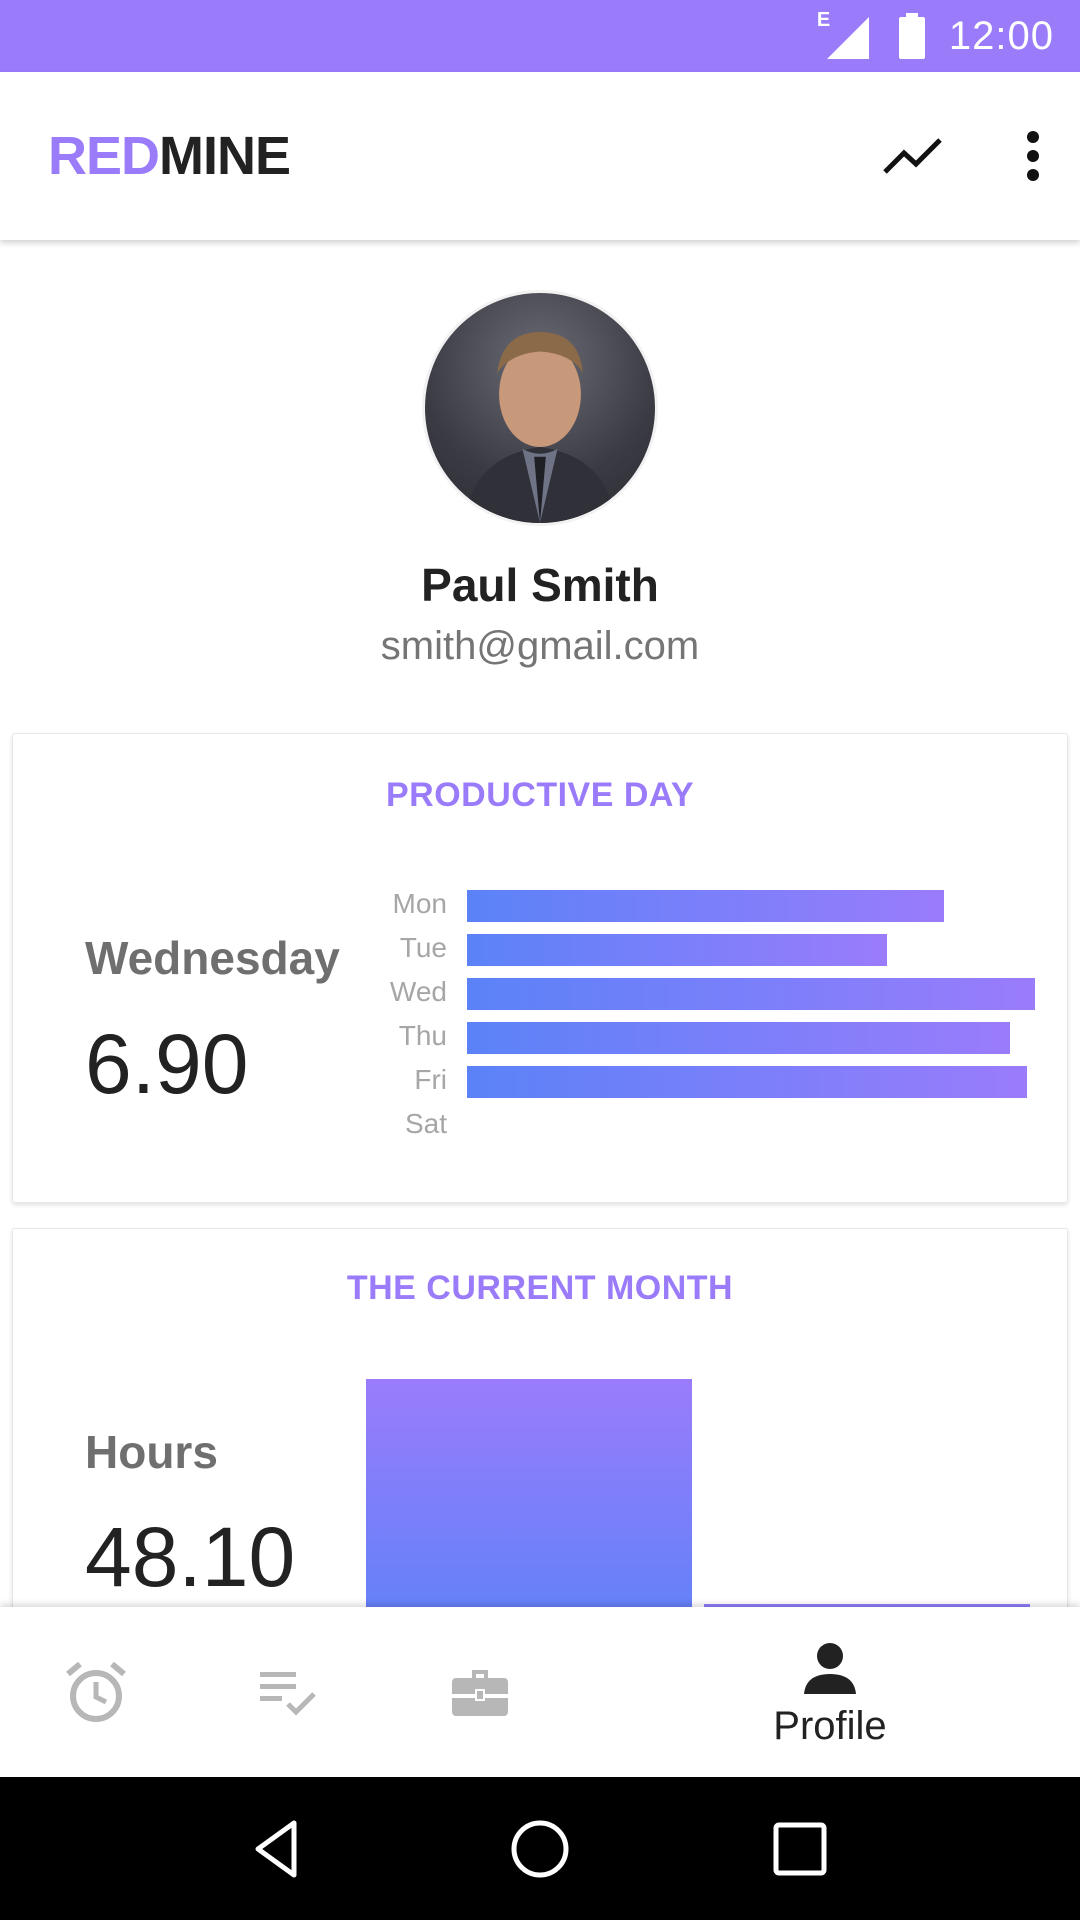 This screenshot has width=1080, height=1920. I want to click on trending-up-icon, so click(913, 156).